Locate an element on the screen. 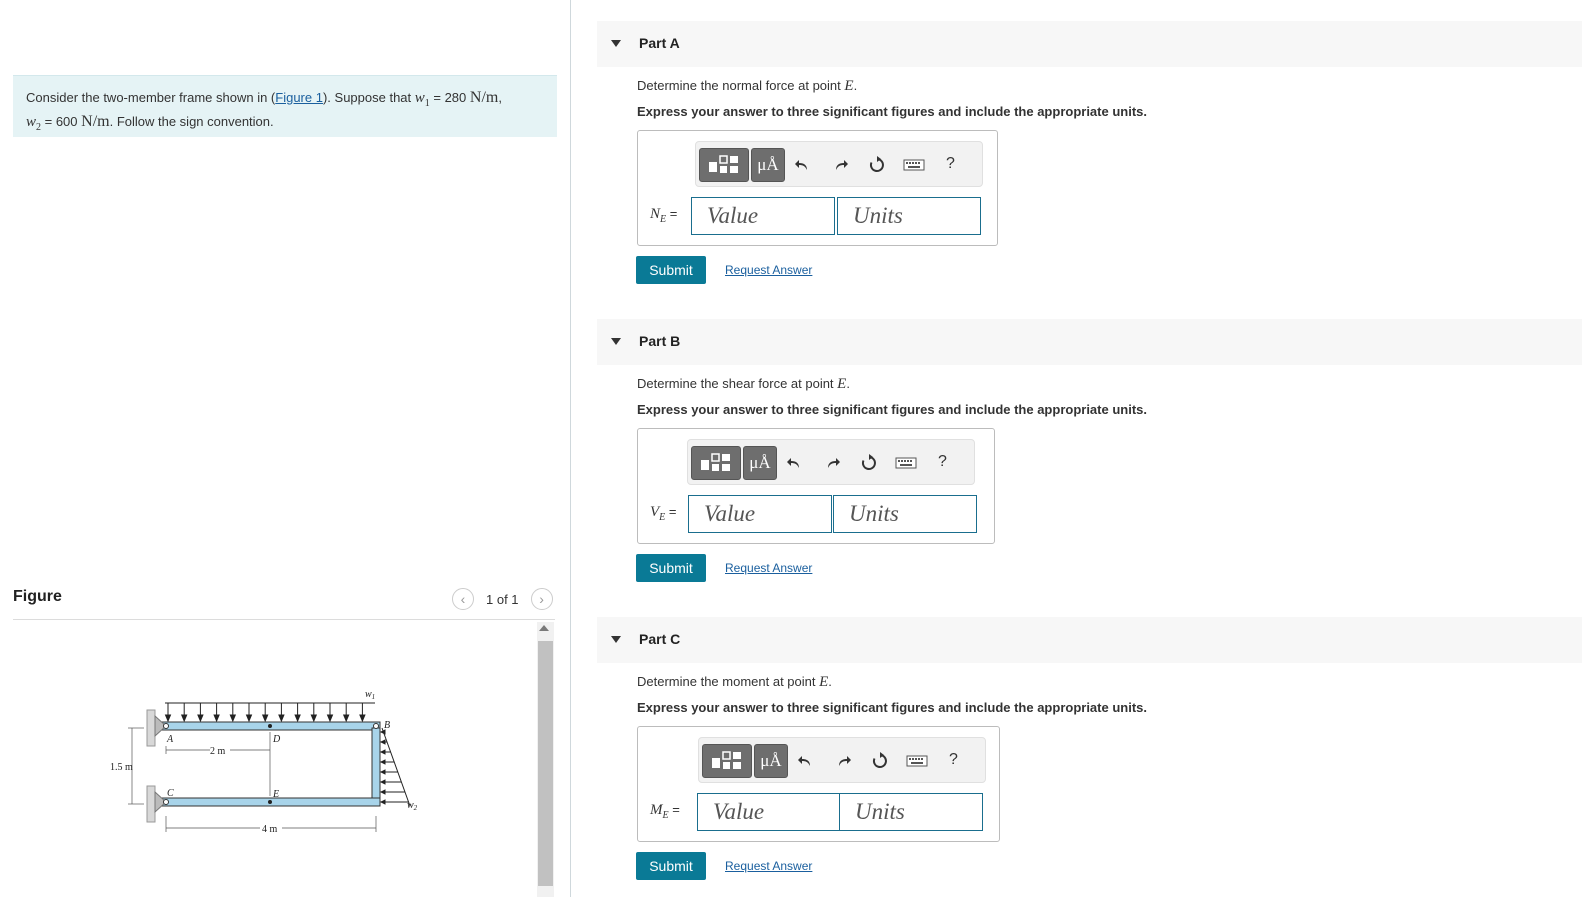  answer-variable-label: VE = is located at coordinates (663, 513).